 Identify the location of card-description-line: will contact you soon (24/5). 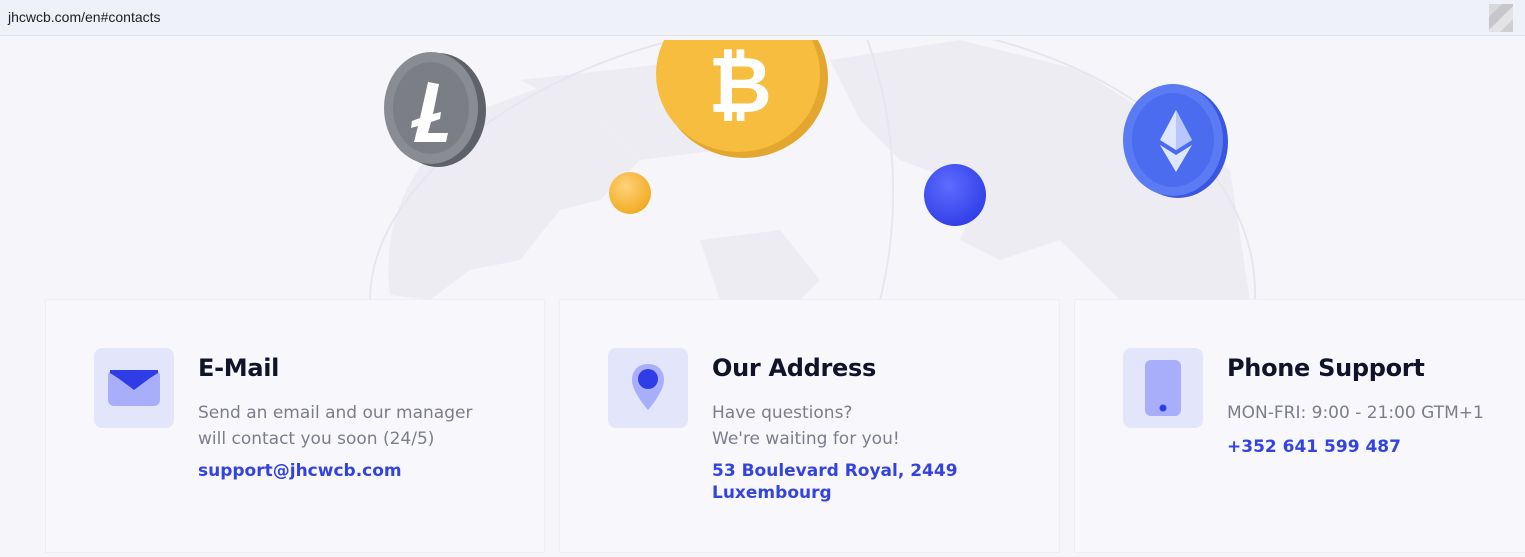
(316, 439).